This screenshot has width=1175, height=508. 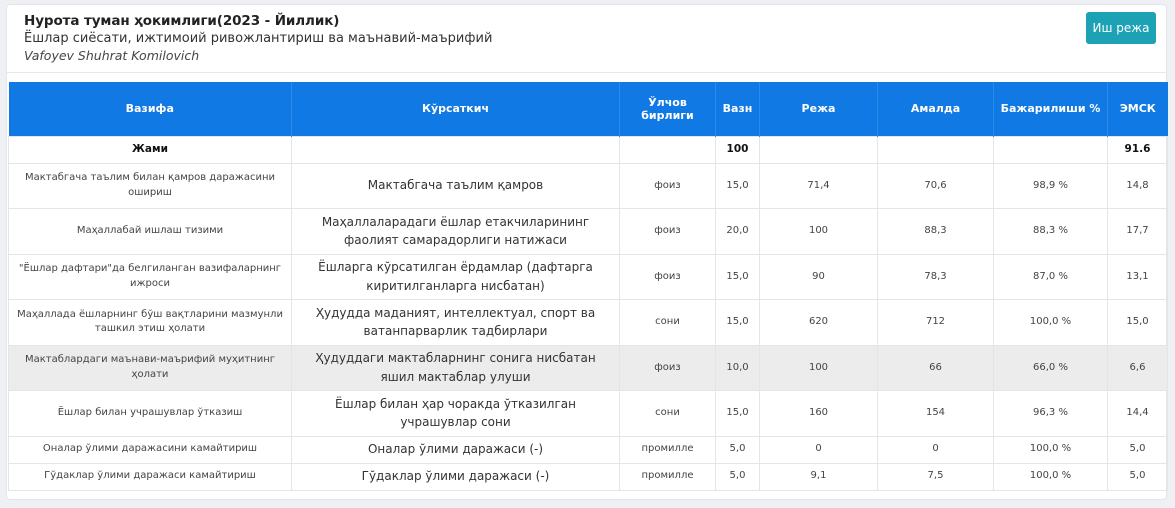 What do you see at coordinates (1050, 276) in the screenshot?
I see `cell-percent: 87,0 %` at bounding box center [1050, 276].